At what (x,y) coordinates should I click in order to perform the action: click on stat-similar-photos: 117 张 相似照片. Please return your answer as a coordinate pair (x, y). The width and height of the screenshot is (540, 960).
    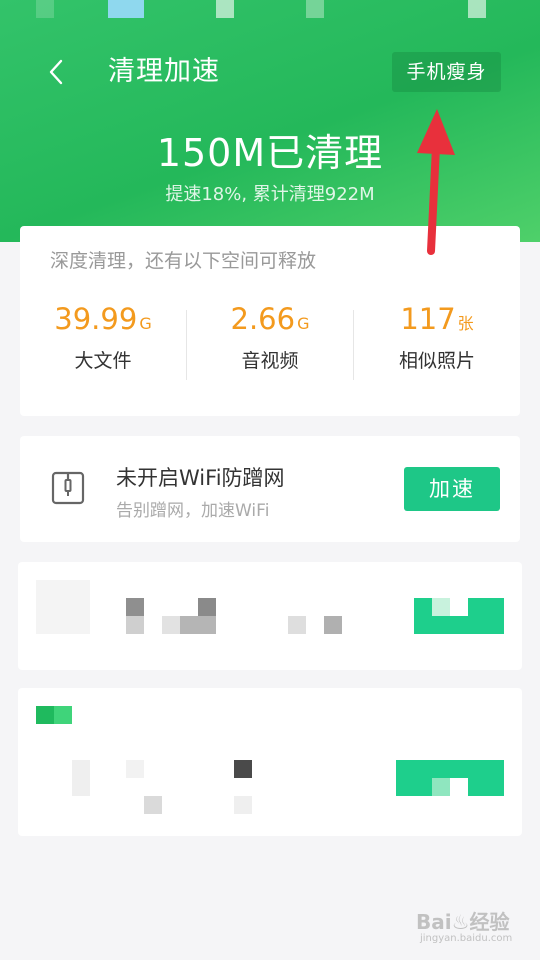
    Looking at the image, I should click on (437, 337).